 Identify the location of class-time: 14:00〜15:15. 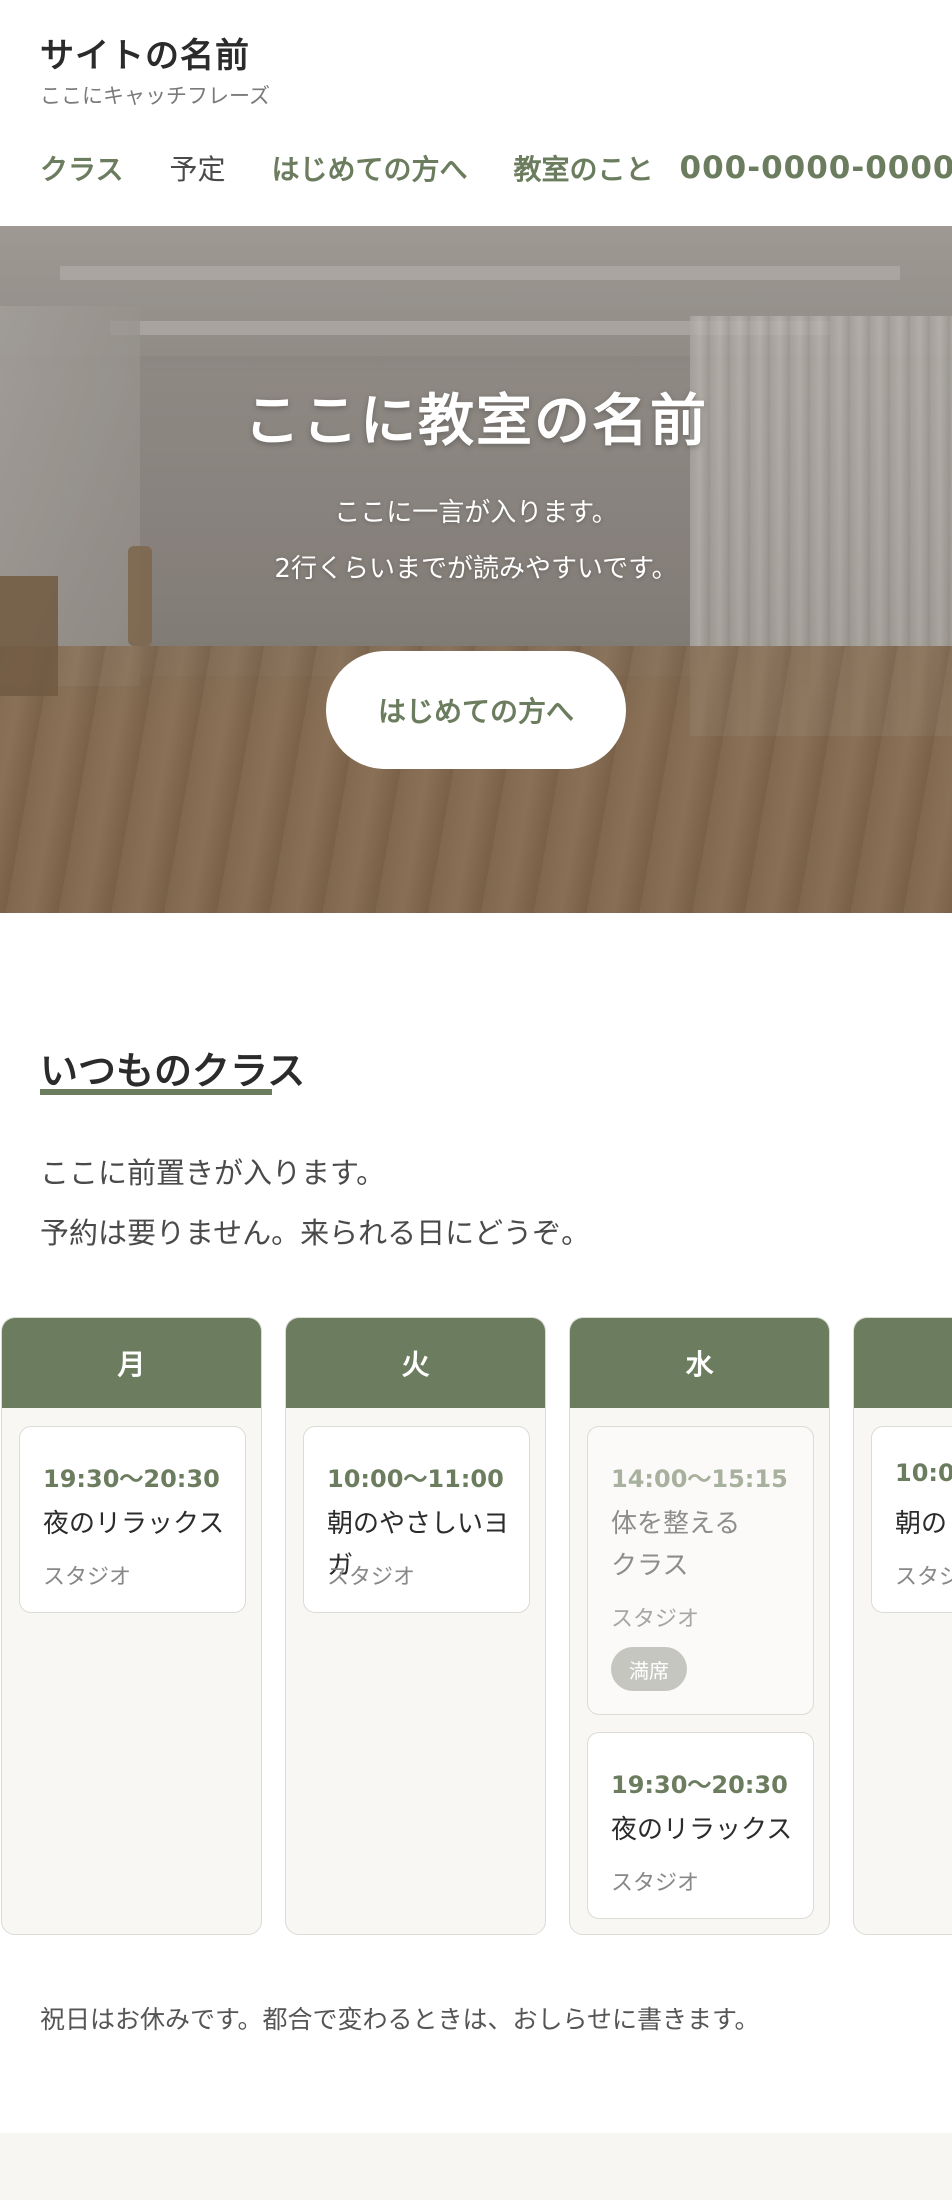
(699, 1479).